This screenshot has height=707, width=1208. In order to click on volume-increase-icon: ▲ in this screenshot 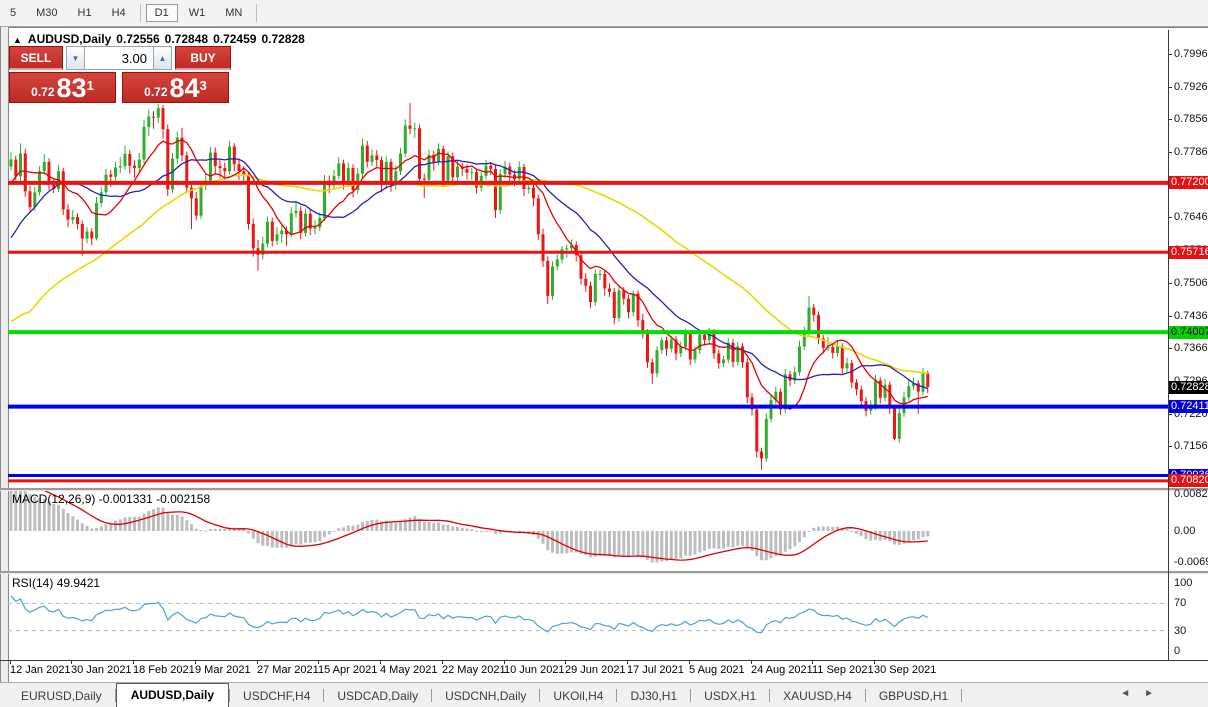, I will do `click(162, 58)`.